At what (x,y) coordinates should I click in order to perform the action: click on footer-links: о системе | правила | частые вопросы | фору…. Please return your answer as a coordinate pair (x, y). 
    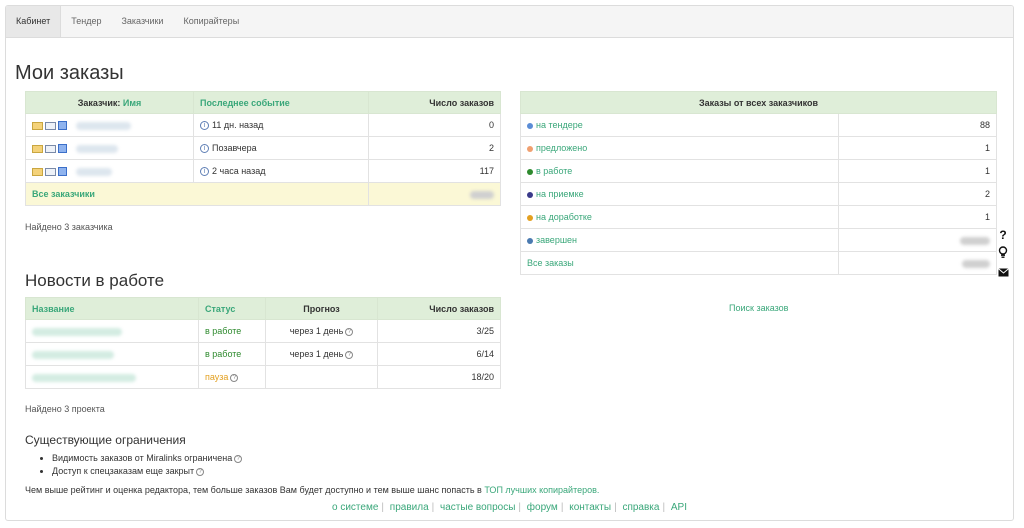
    Looking at the image, I should click on (509, 507).